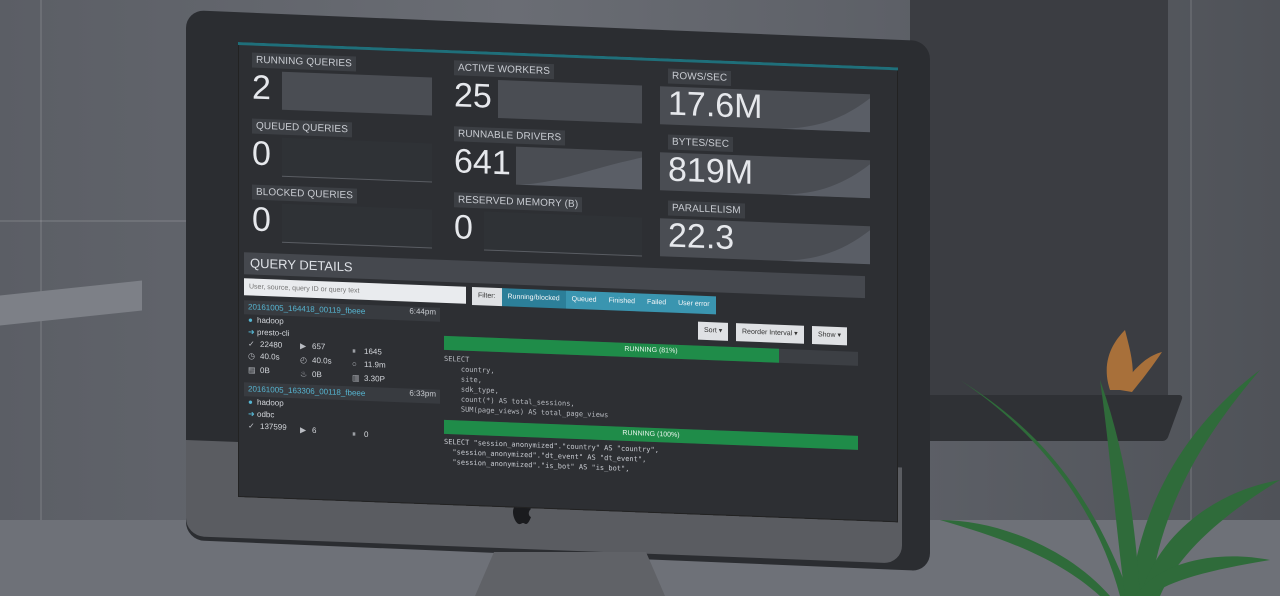 The height and width of the screenshot is (596, 1280). What do you see at coordinates (366, 434) in the screenshot?
I see `stat-queued-splits-value: 0` at bounding box center [366, 434].